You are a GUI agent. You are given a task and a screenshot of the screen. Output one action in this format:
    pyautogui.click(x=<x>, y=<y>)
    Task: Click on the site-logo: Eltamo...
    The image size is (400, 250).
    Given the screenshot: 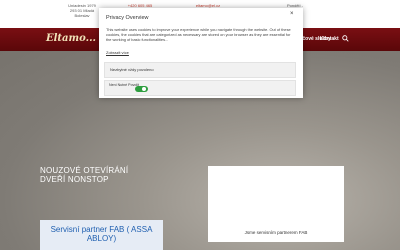 What is the action you would take?
    pyautogui.click(x=71, y=38)
    